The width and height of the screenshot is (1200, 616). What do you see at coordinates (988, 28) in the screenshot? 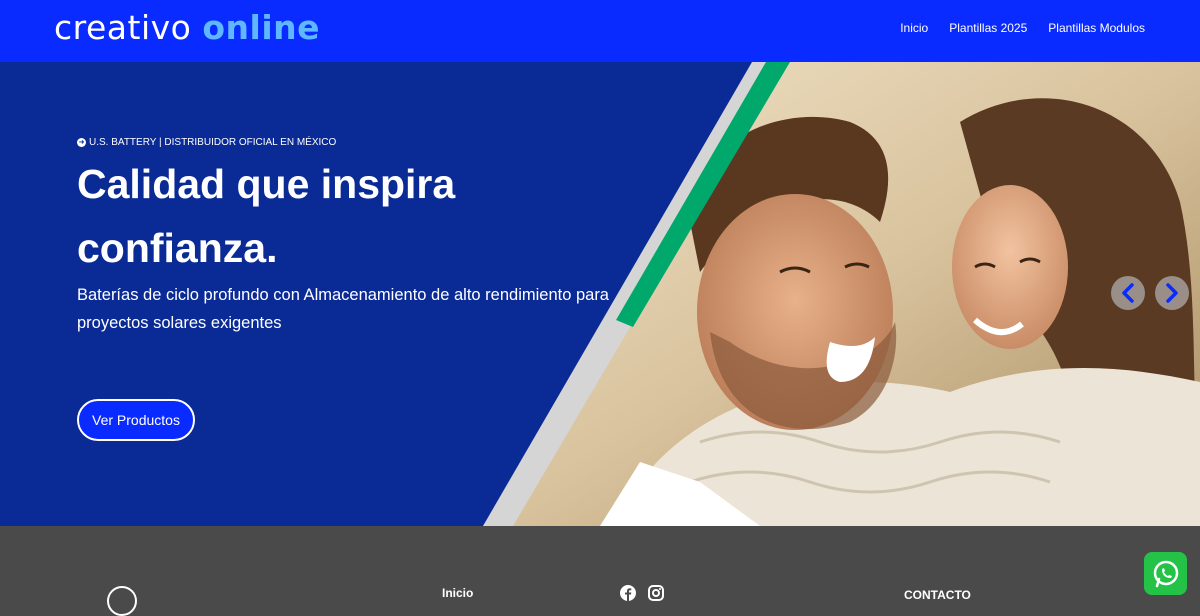
I see `nav-item-plantillas-2025: Plantillas 2025` at bounding box center [988, 28].